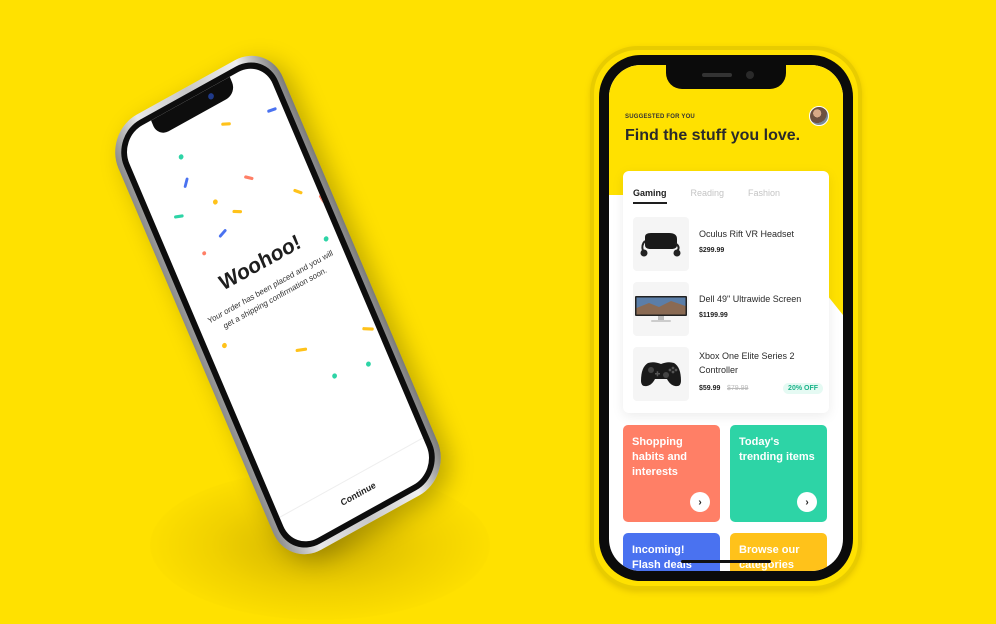 The image size is (996, 624). Describe the element at coordinates (712, 250) in the screenshot. I see `product-price: $299.99` at that location.